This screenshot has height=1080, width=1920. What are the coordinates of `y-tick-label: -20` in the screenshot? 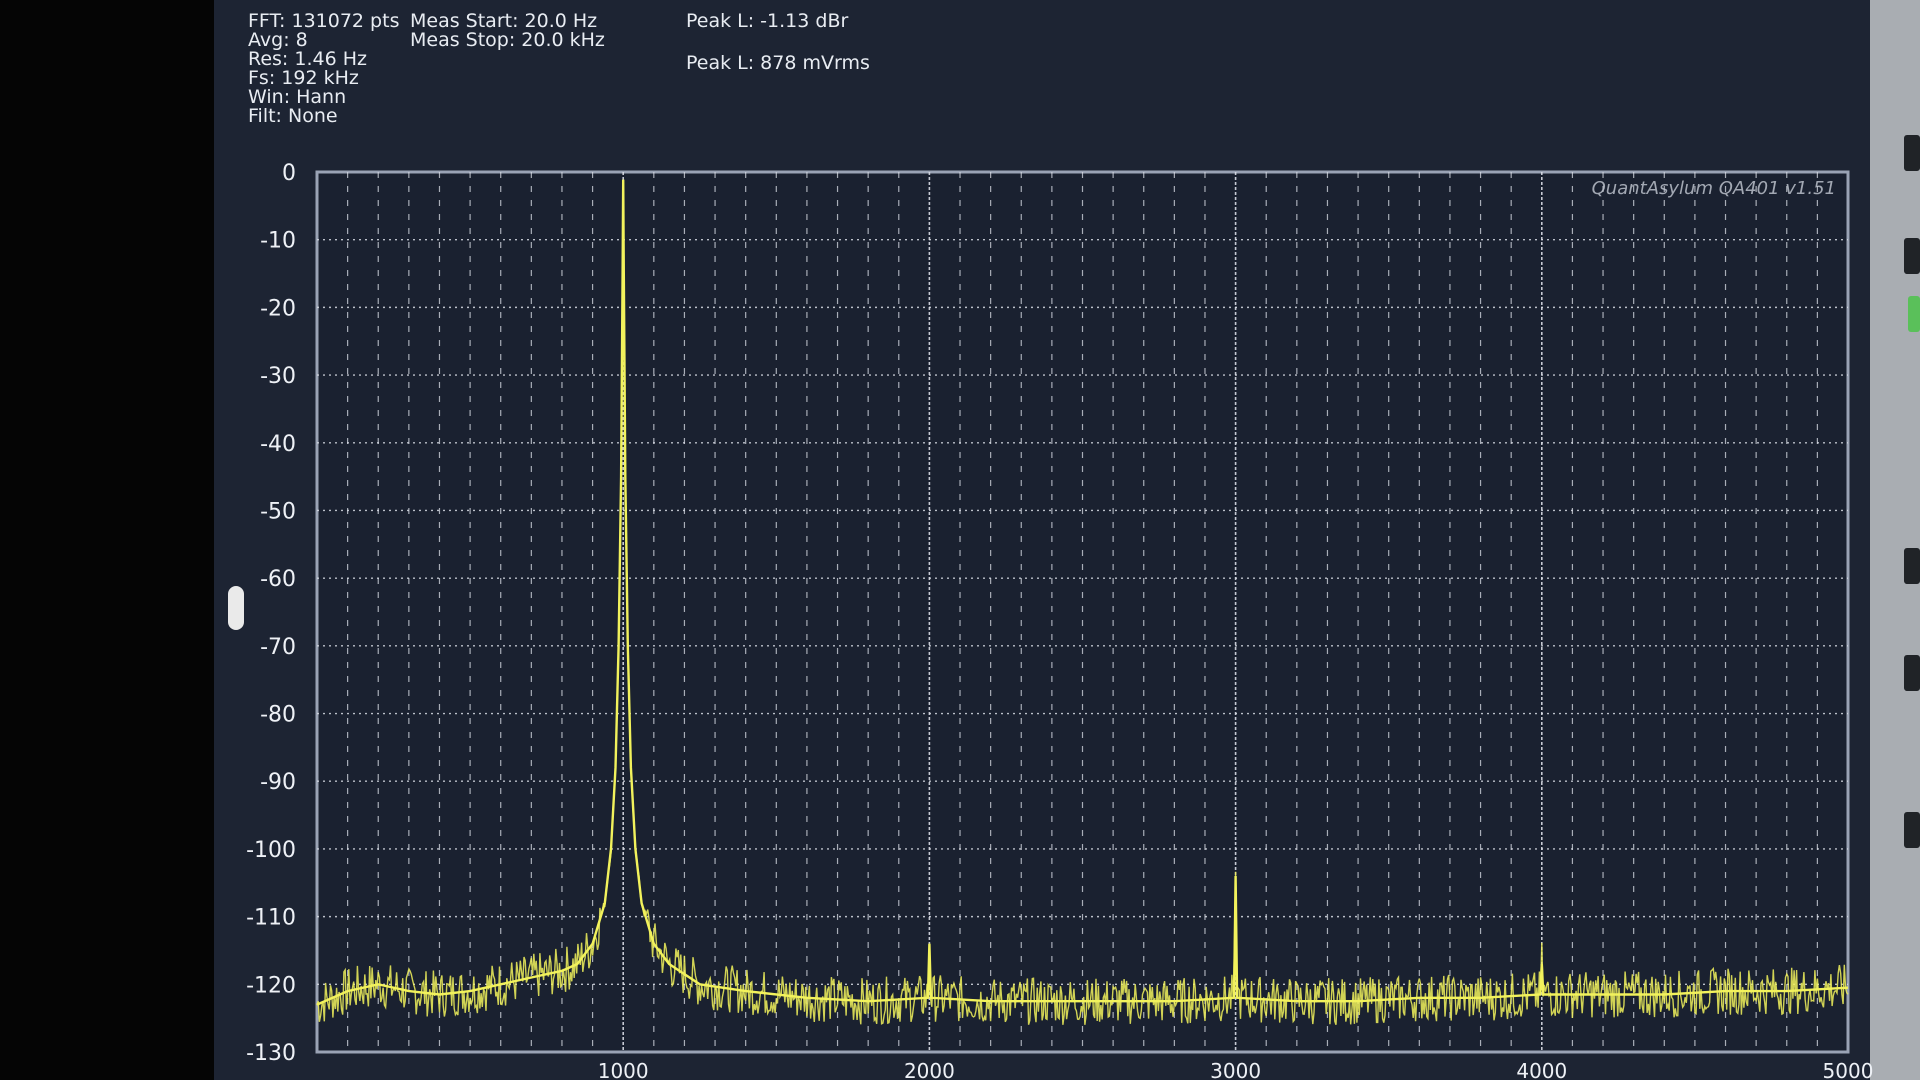 It's located at (278, 308).